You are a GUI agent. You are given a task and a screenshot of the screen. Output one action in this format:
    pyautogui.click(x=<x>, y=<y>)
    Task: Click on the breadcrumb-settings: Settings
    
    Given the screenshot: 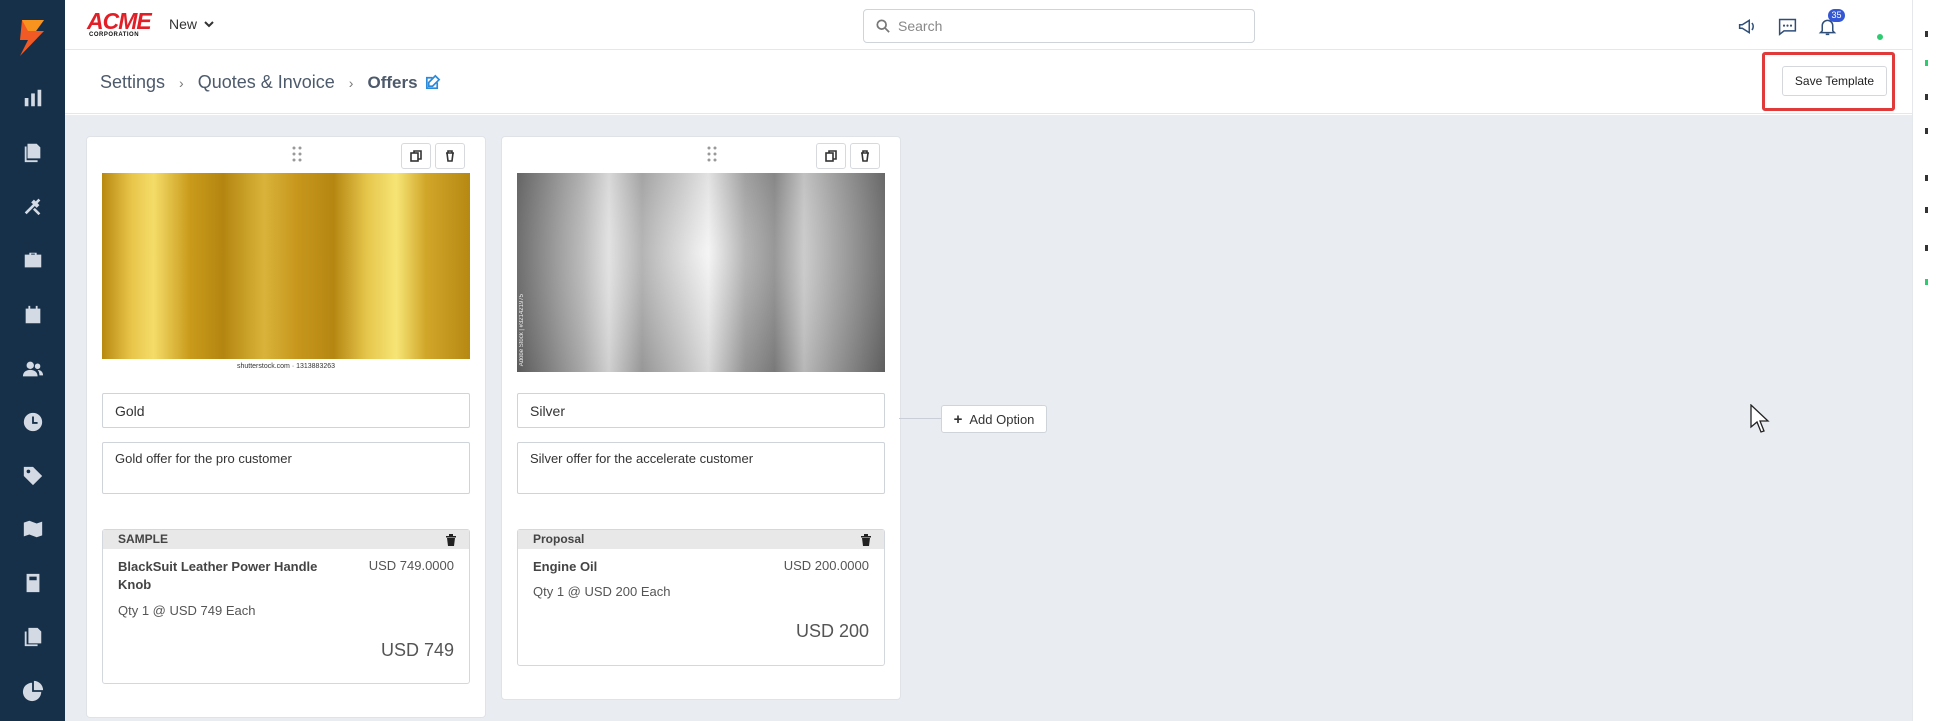 What is the action you would take?
    pyautogui.click(x=132, y=82)
    